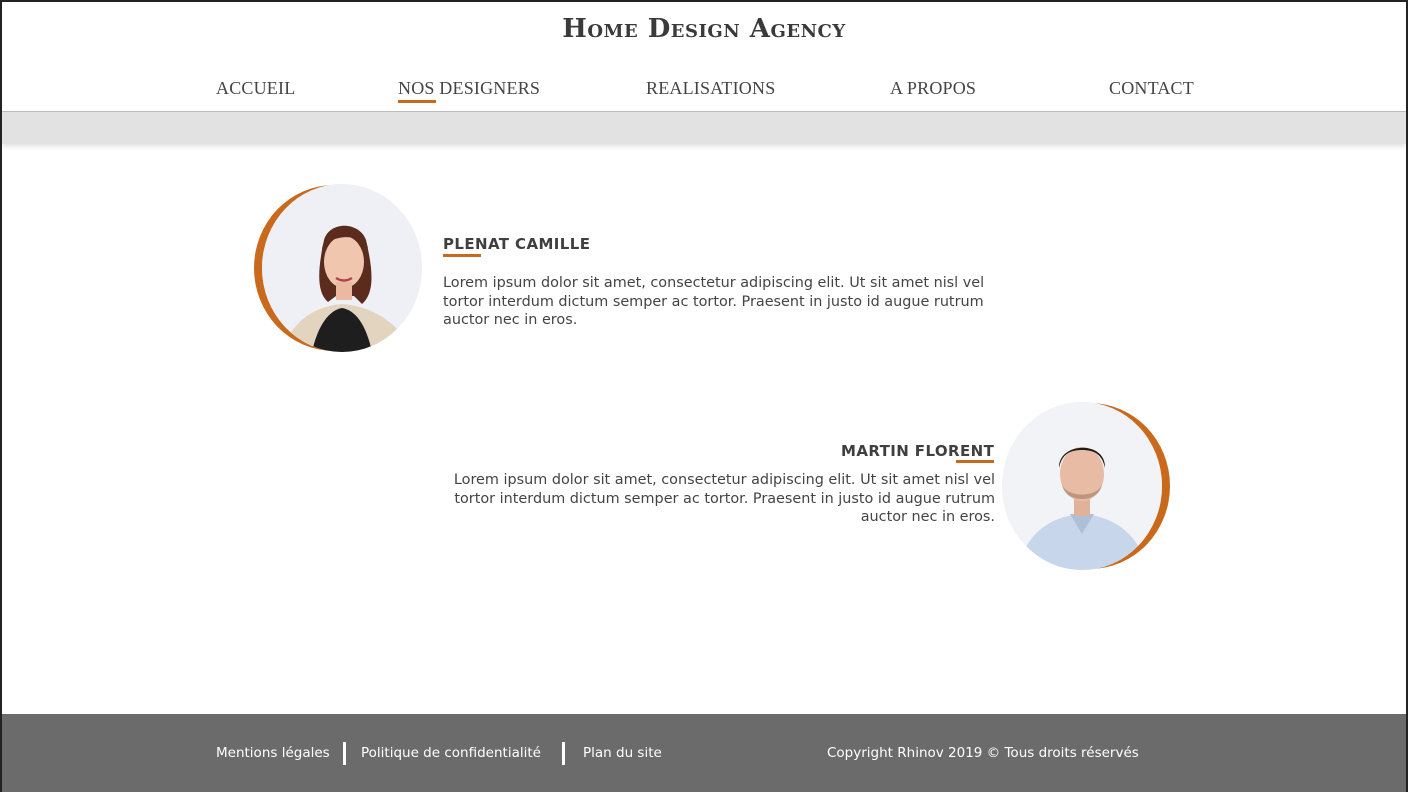  Describe the element at coordinates (704, 29) in the screenshot. I see `site-title: Home Design Agency` at that location.